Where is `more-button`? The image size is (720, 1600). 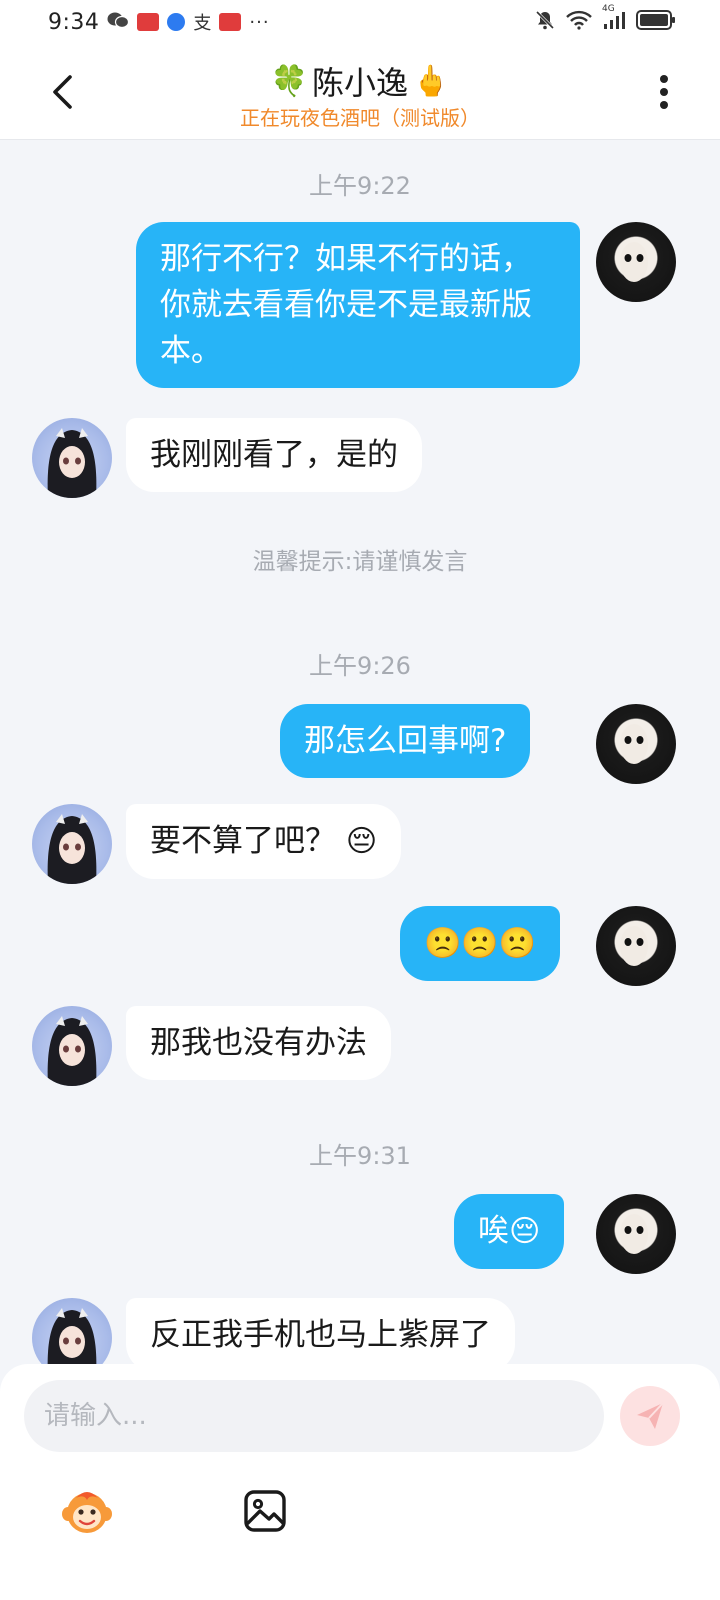
more-button is located at coordinates (664, 92).